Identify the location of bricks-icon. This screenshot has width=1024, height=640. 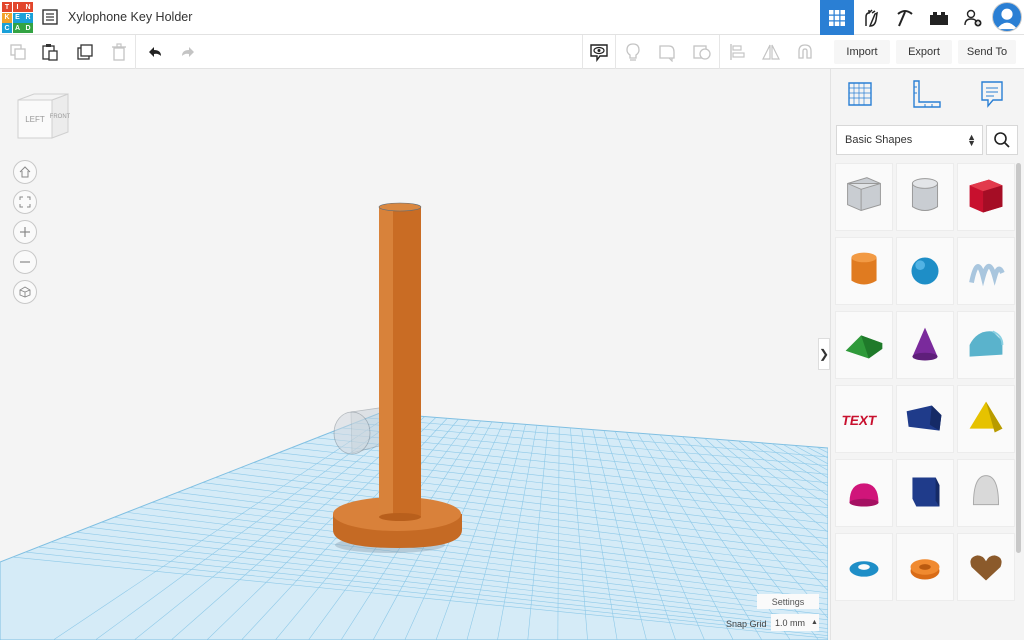
(939, 17).